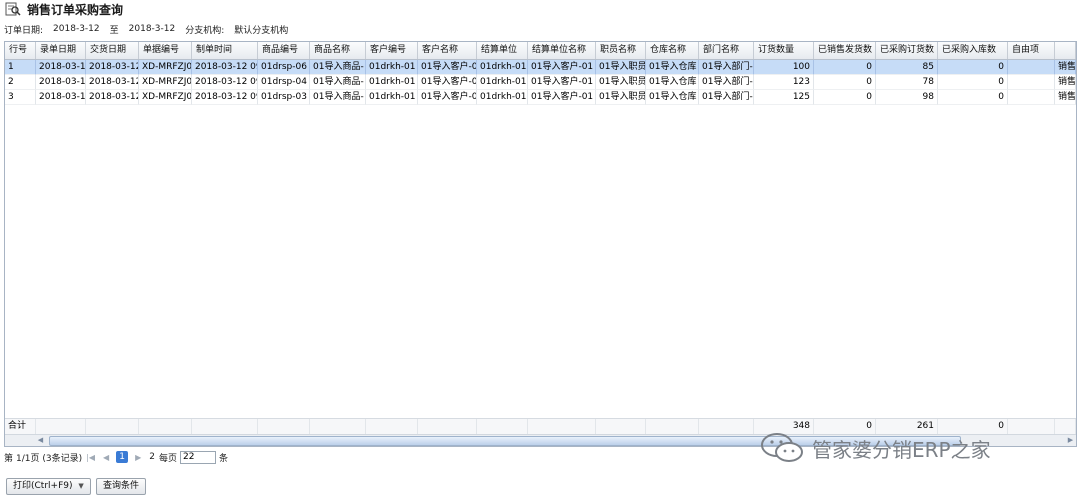 Image resolution: width=1080 pixels, height=496 pixels. What do you see at coordinates (907, 97) in the screenshot?
I see `table-cell: 98` at bounding box center [907, 97].